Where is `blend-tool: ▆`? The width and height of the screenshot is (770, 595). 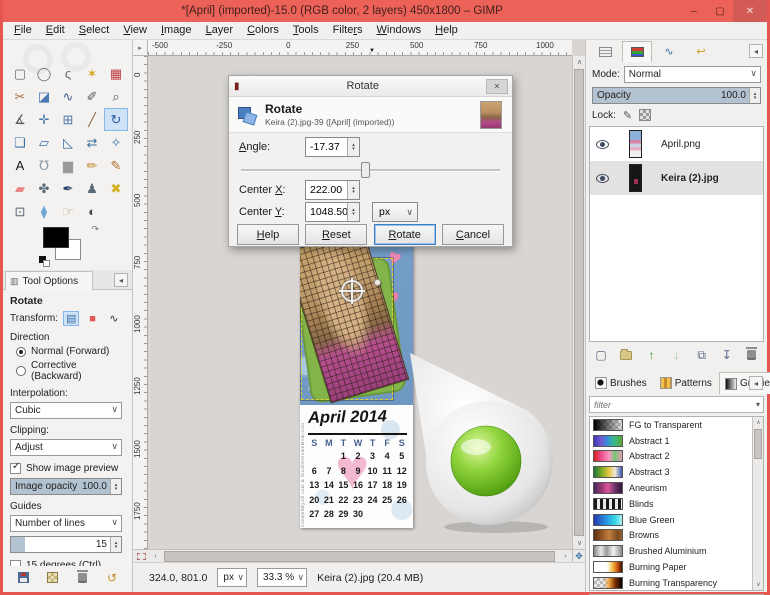
blend-tool: ▆ is located at coordinates (68, 165).